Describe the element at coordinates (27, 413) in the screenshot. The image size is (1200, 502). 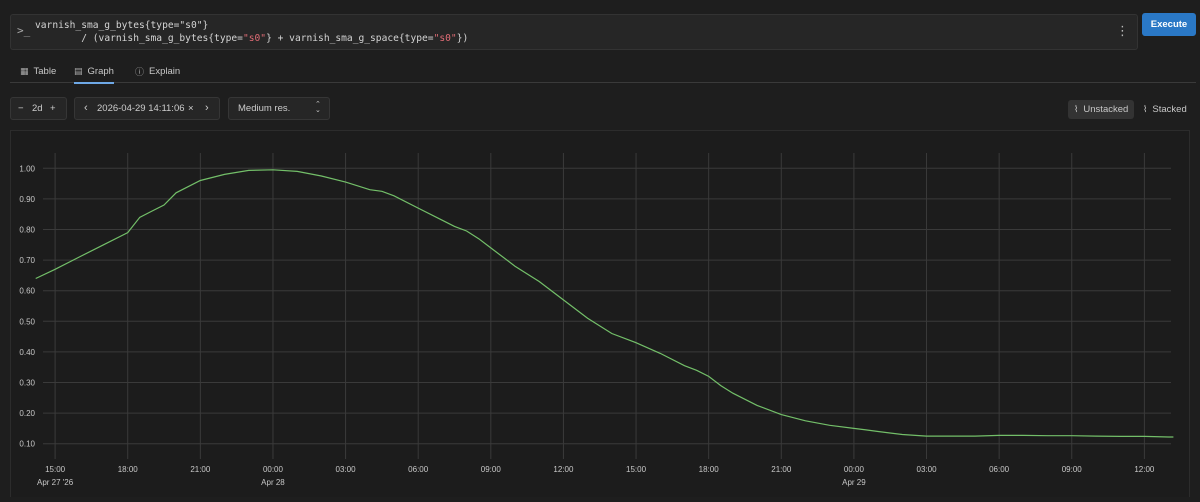
I see `y-tick-label: 0.20` at that location.